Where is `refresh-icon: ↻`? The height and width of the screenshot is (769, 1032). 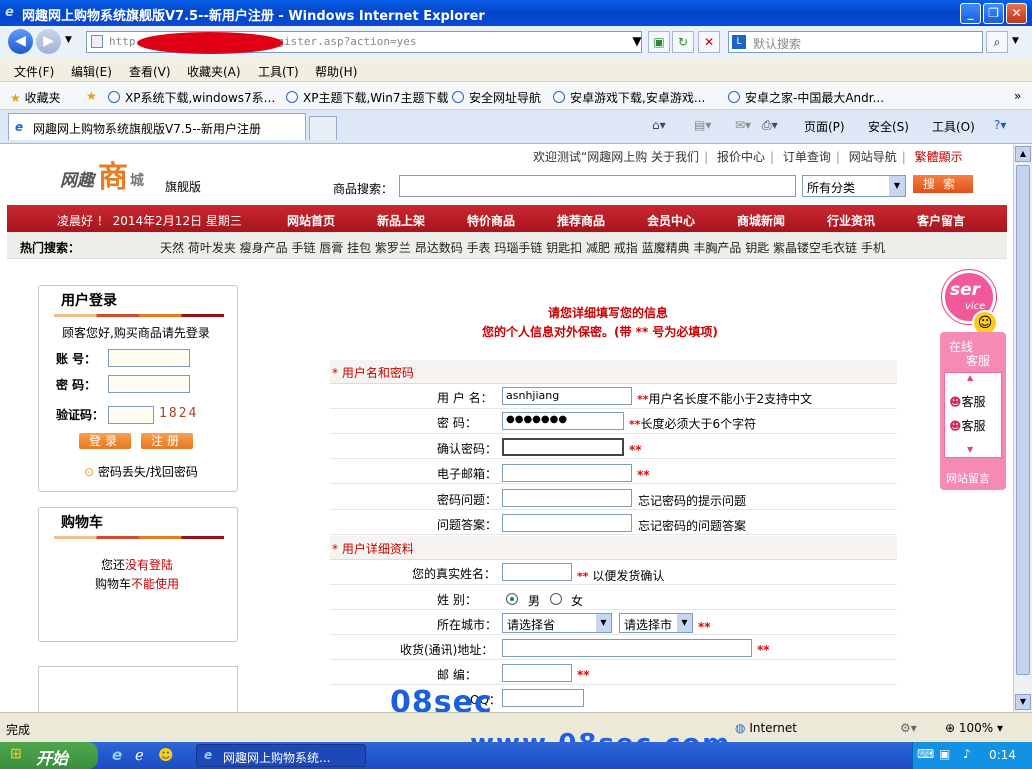 refresh-icon: ↻ is located at coordinates (683, 42).